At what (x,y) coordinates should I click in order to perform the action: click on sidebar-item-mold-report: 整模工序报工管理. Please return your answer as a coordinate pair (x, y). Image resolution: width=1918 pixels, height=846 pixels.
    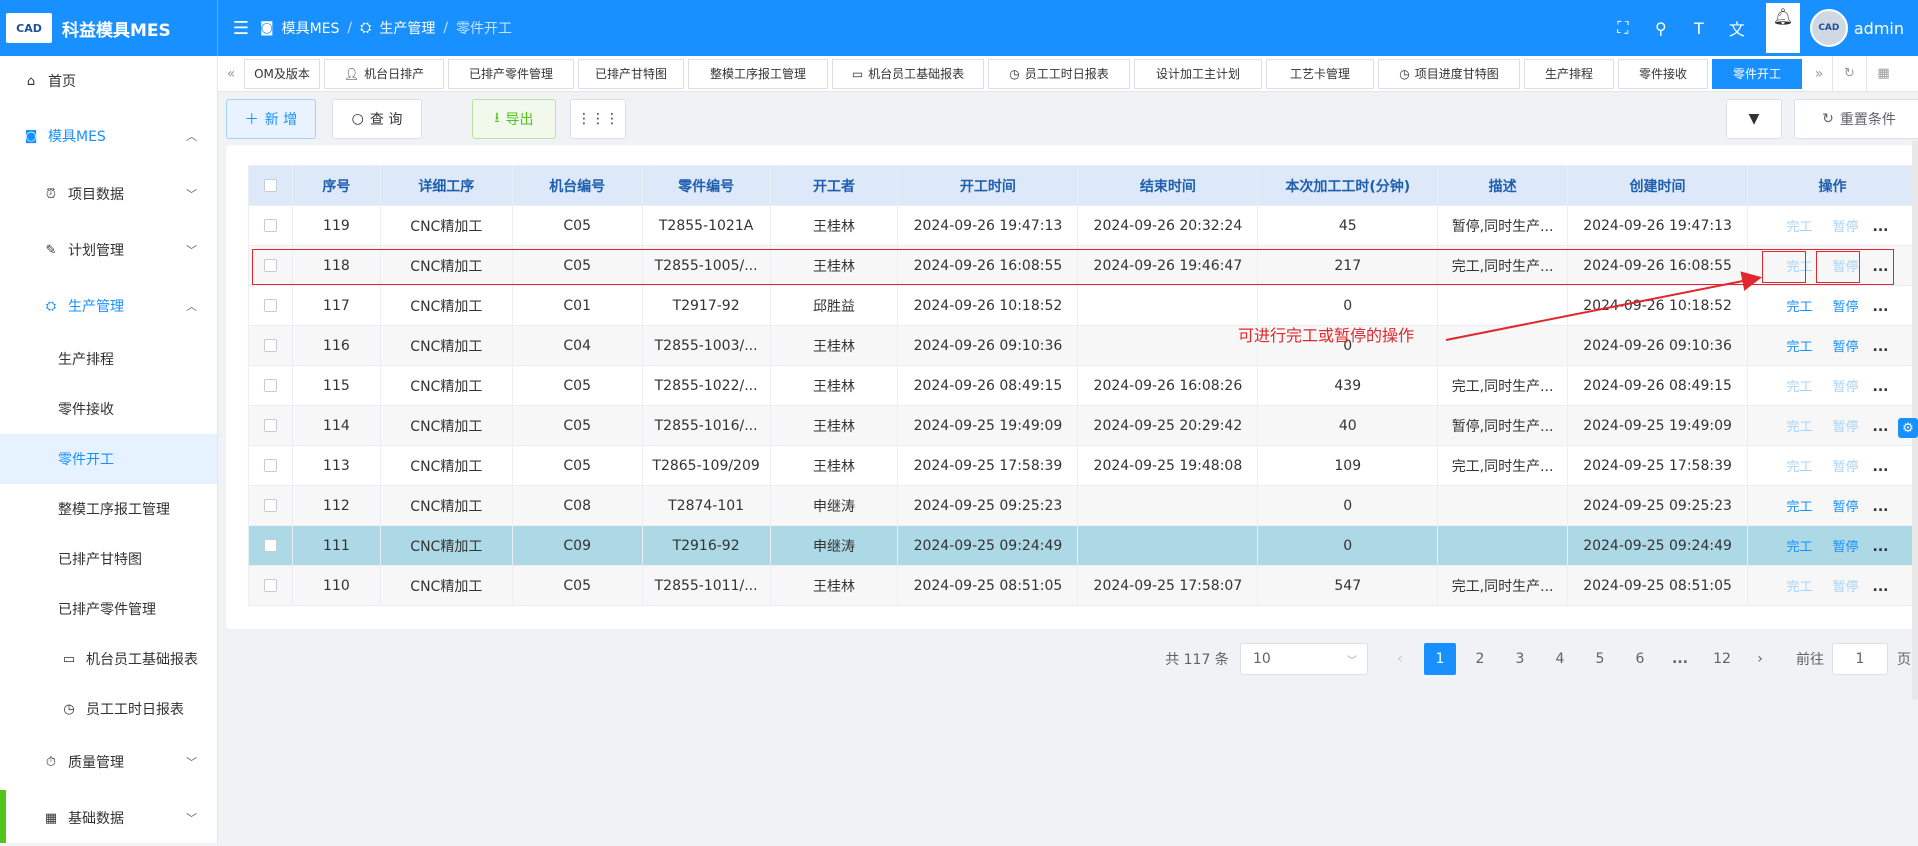
    Looking at the image, I should click on (108, 509).